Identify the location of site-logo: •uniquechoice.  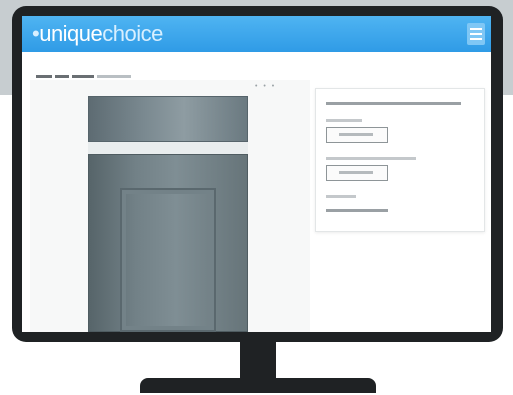
(97, 34).